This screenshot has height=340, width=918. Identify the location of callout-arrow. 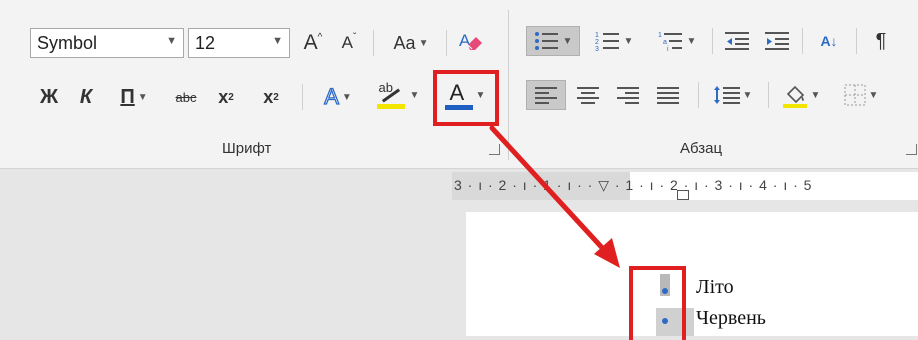
(554, 196).